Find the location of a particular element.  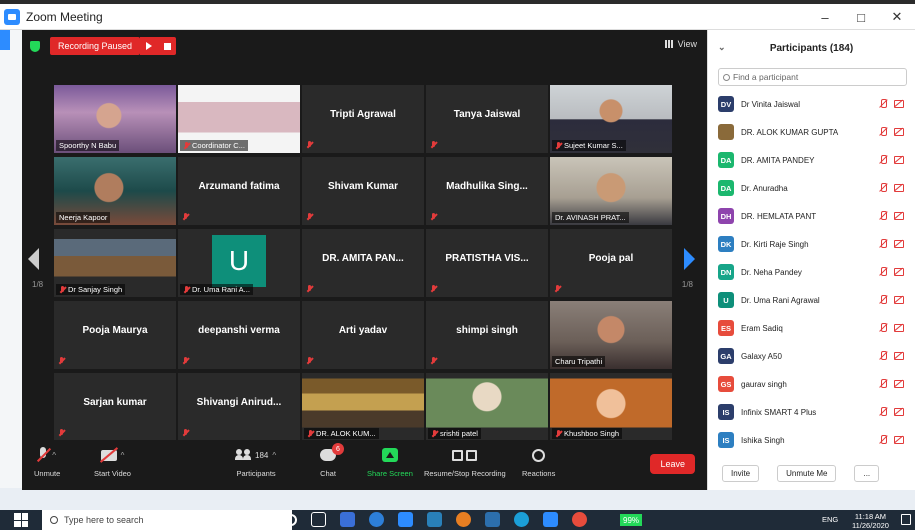

video-tile: Tanya Jaiswal is located at coordinates (487, 119).